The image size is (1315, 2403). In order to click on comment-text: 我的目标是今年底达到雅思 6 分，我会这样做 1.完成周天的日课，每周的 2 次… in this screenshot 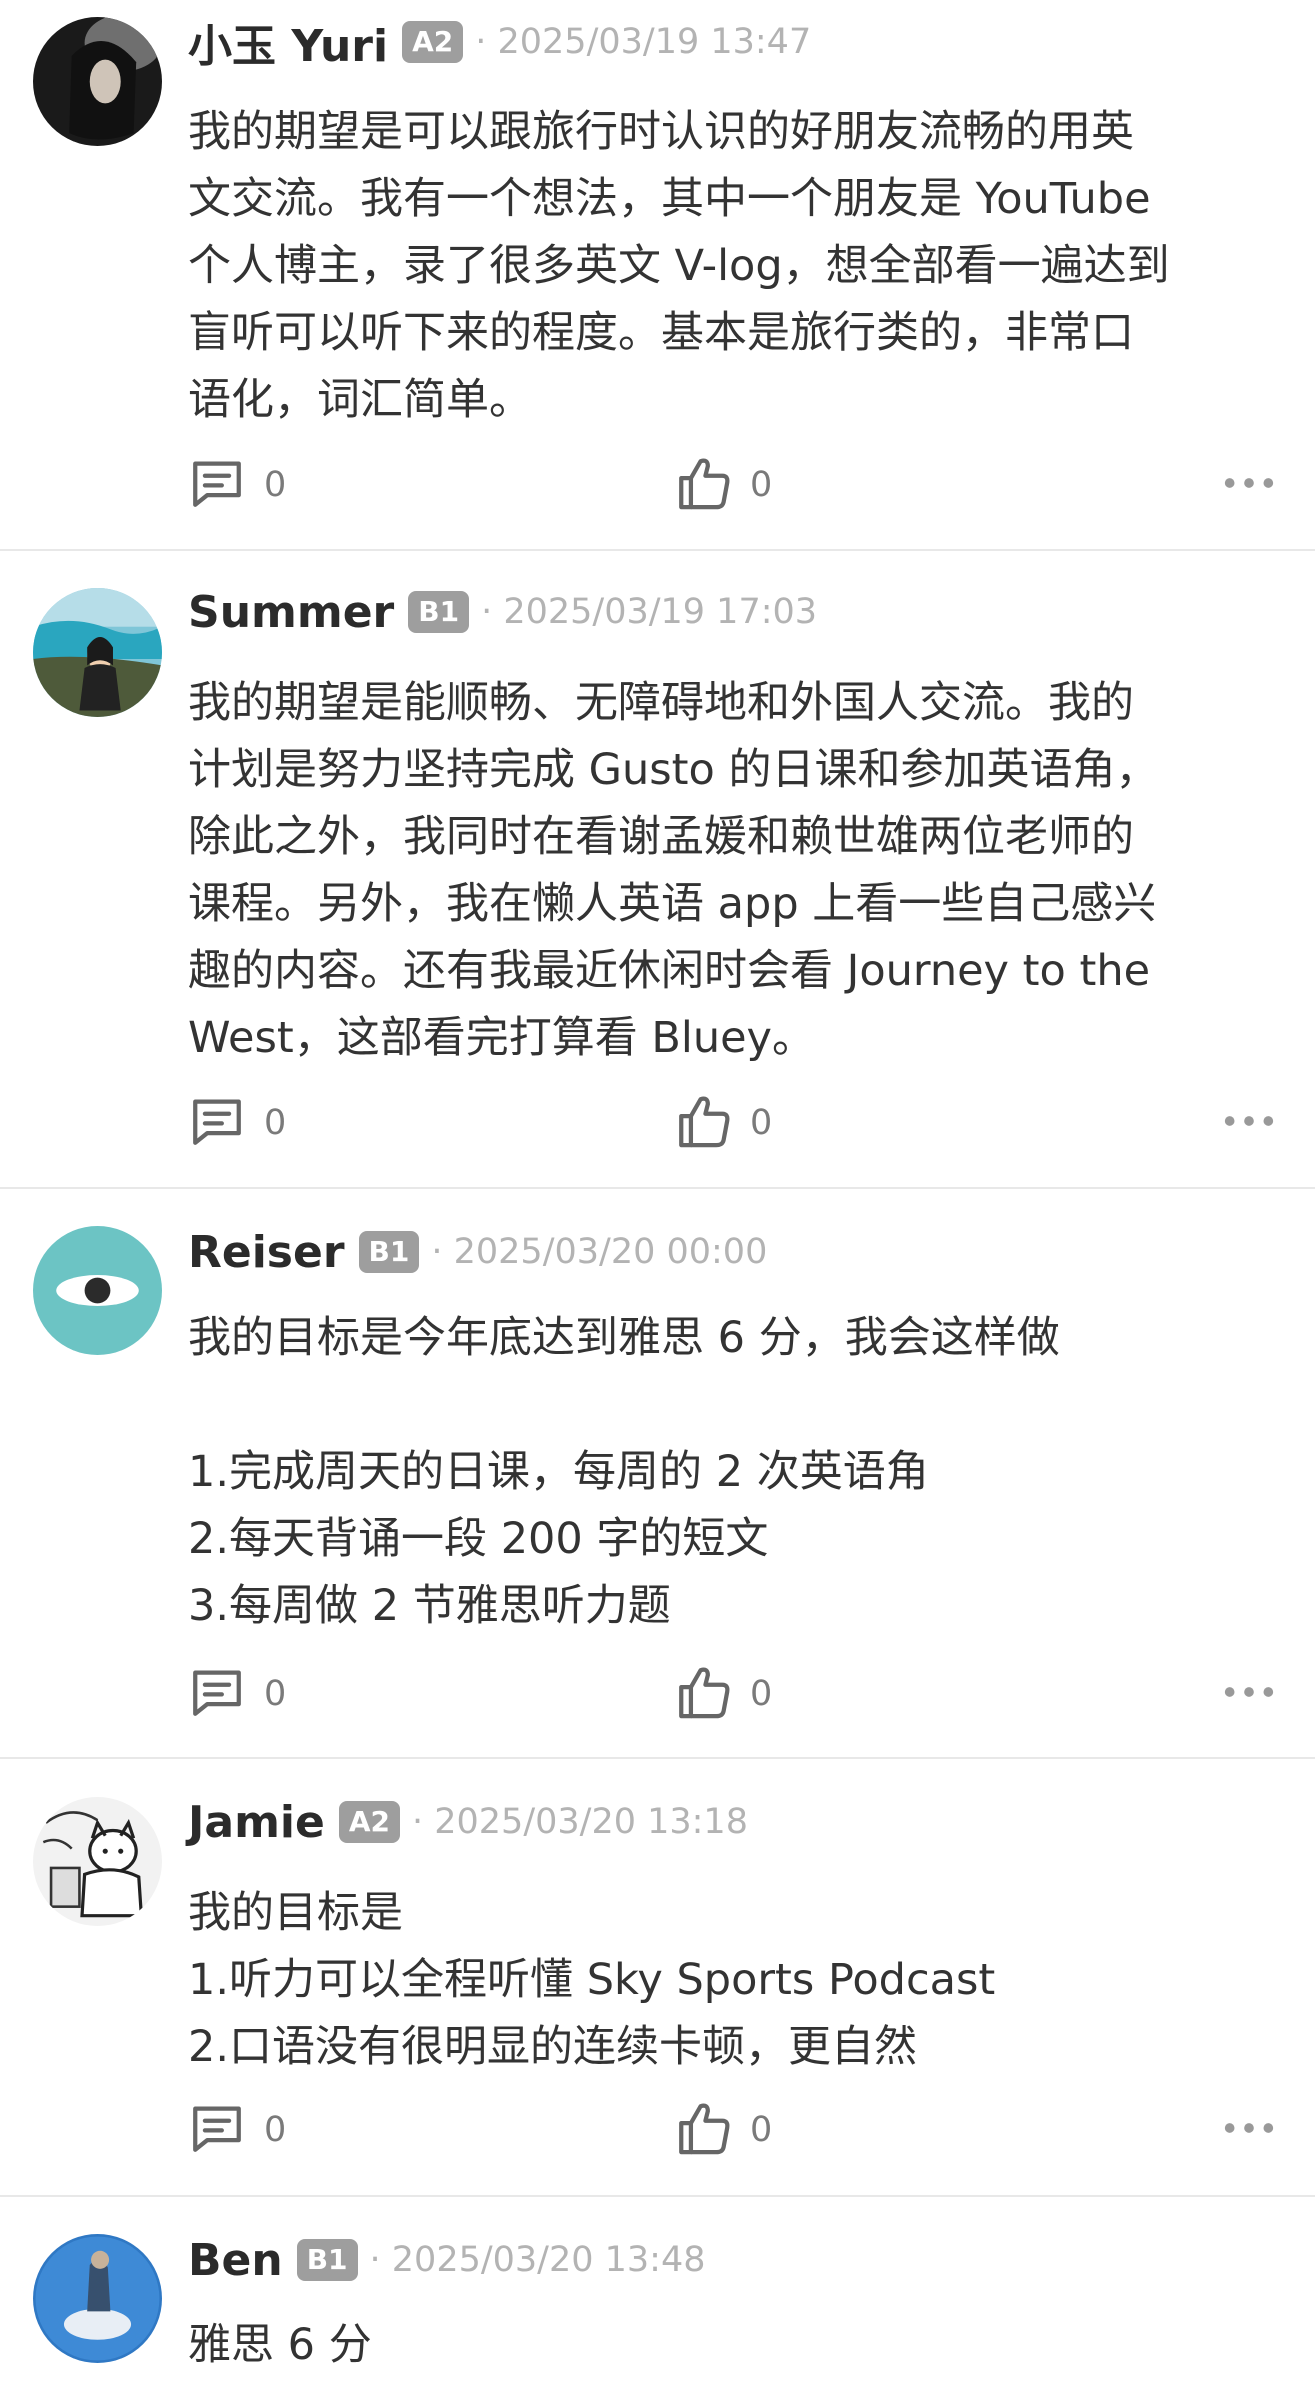, I will do `click(624, 1472)`.